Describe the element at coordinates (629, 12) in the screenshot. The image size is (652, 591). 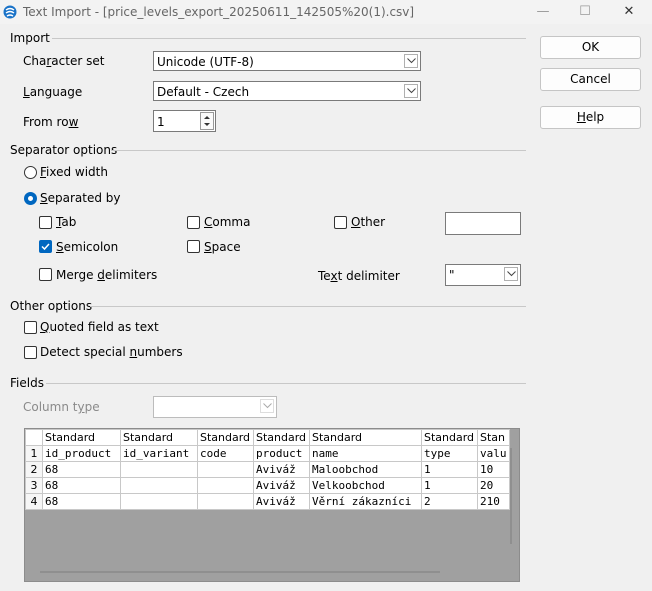
I see `close-button: ✕` at that location.